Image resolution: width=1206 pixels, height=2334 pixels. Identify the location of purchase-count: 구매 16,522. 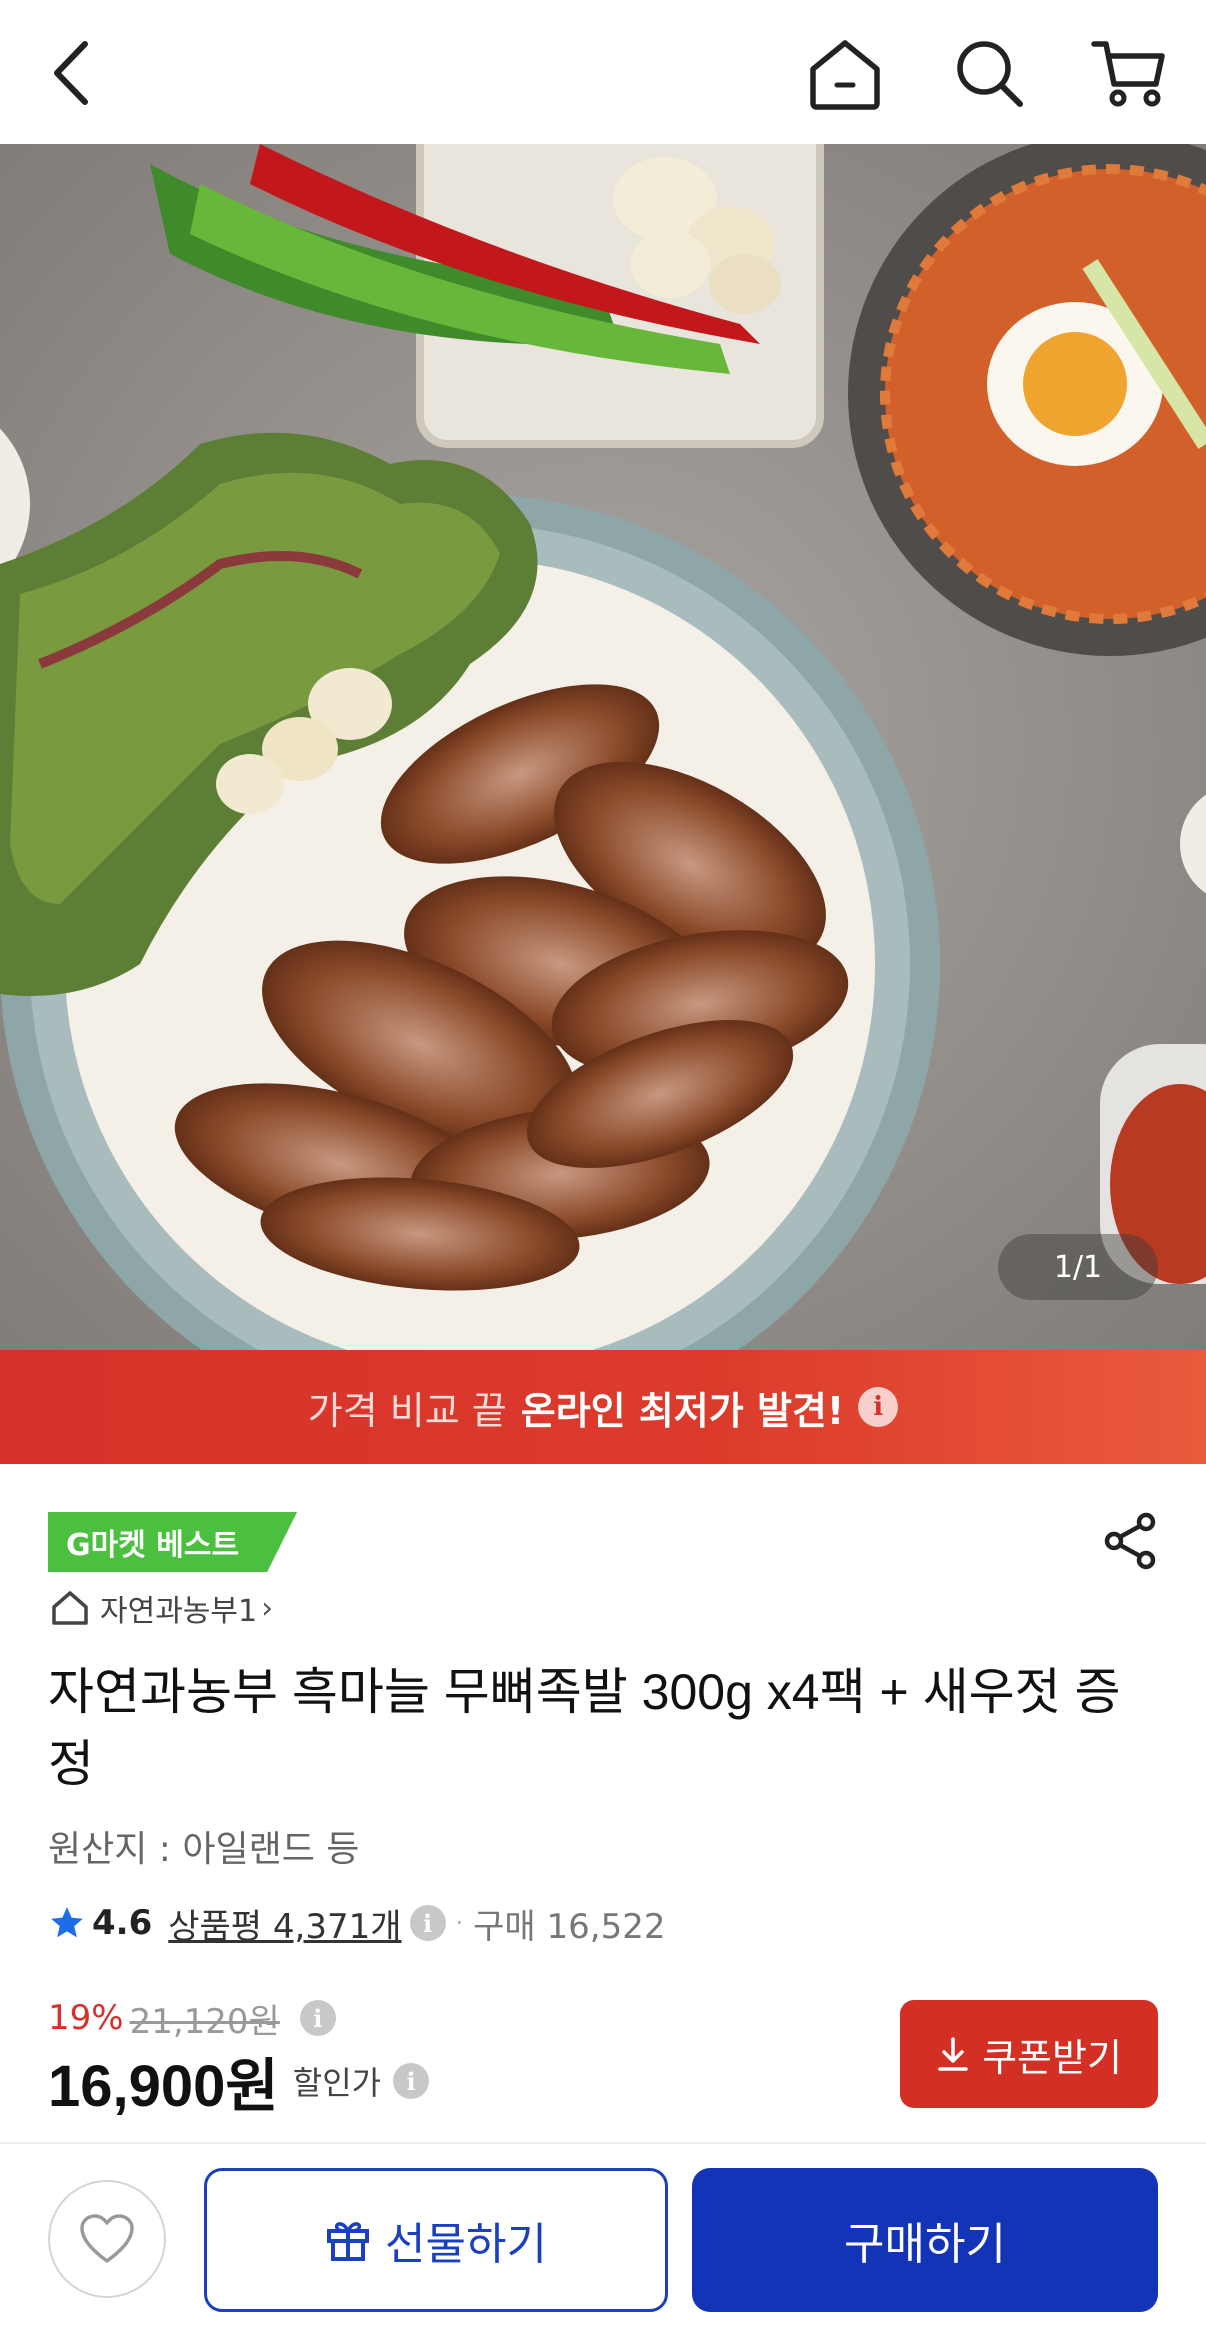
(569, 1926).